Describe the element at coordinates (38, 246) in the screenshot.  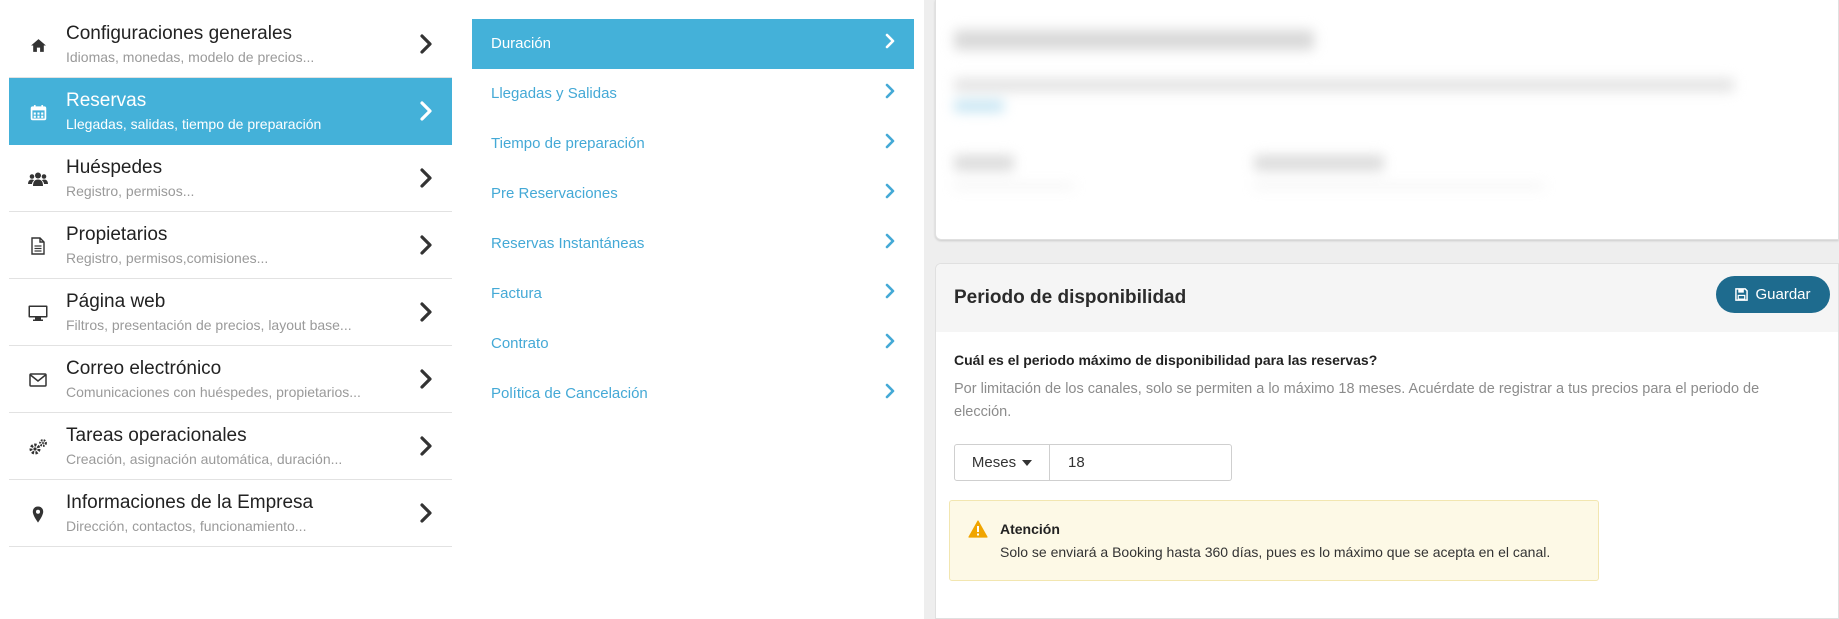
I see `document-icon` at that location.